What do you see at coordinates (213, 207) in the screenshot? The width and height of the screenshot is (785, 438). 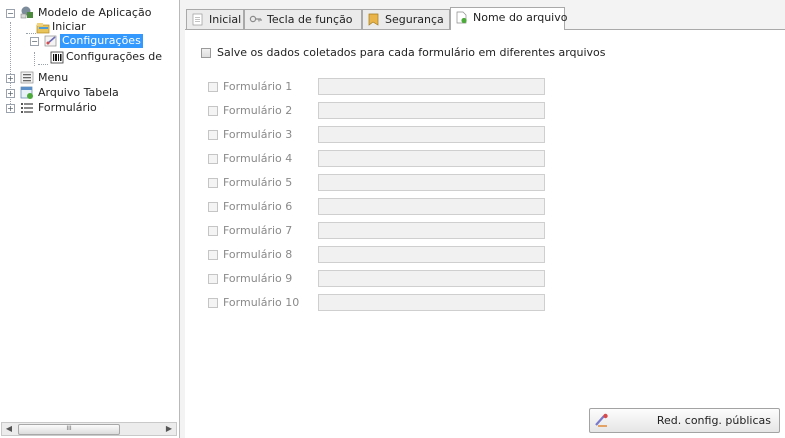 I see `form-6-checkbox` at bounding box center [213, 207].